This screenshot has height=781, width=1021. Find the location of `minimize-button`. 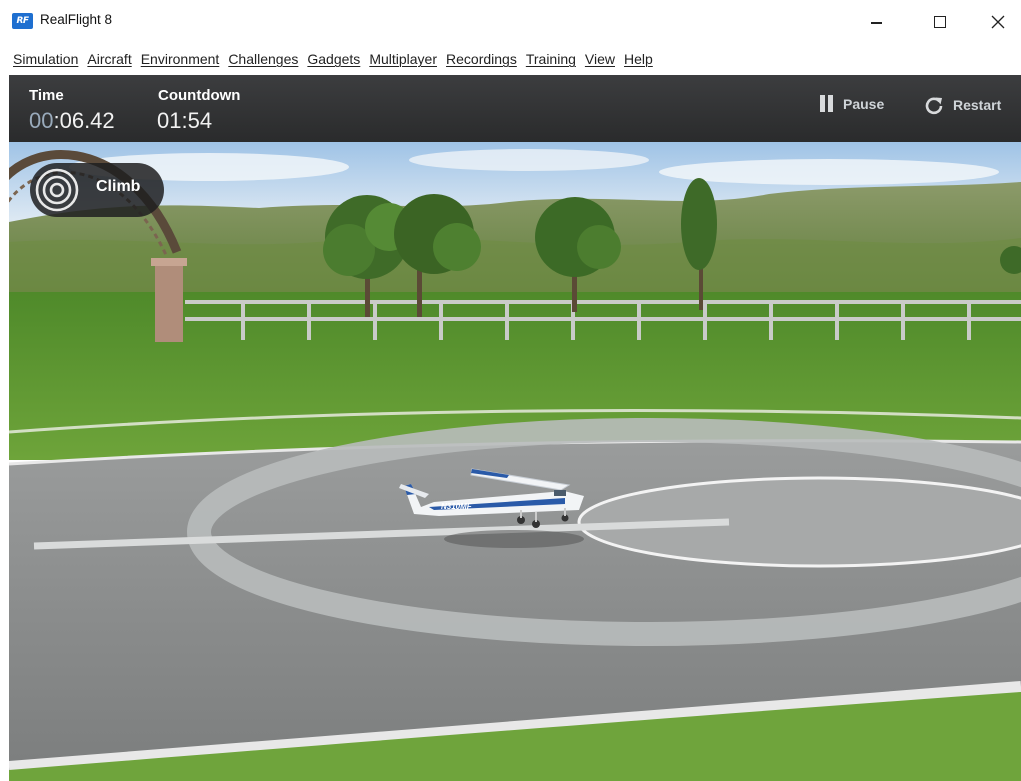

minimize-button is located at coordinates (876, 22).